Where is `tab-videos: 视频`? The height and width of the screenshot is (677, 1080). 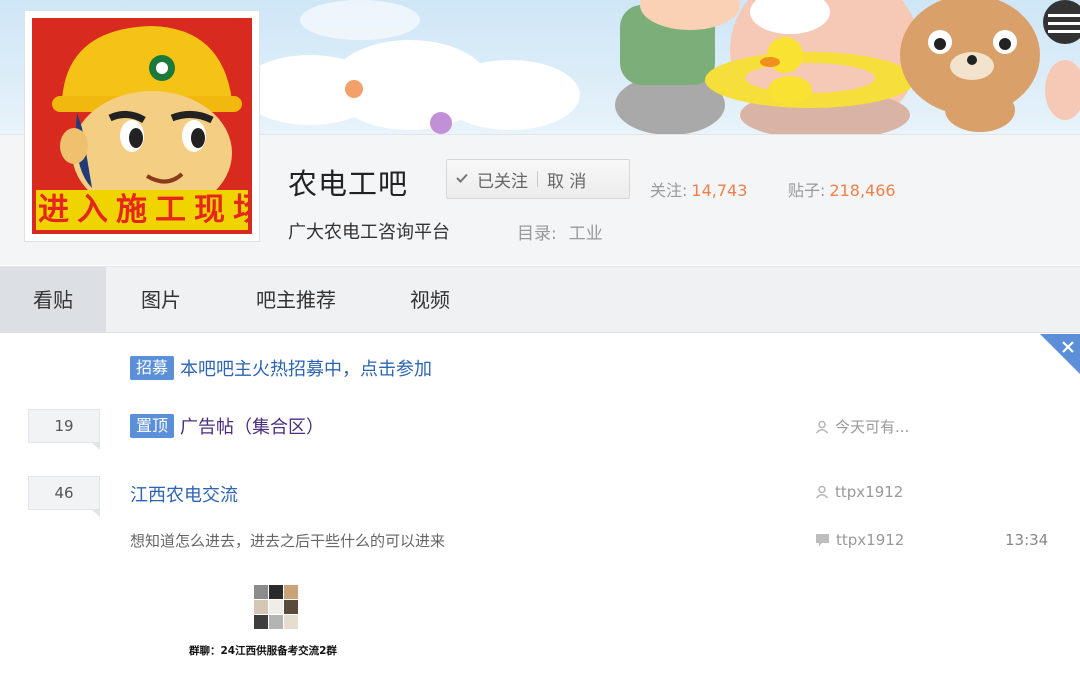 tab-videos: 视频 is located at coordinates (430, 300).